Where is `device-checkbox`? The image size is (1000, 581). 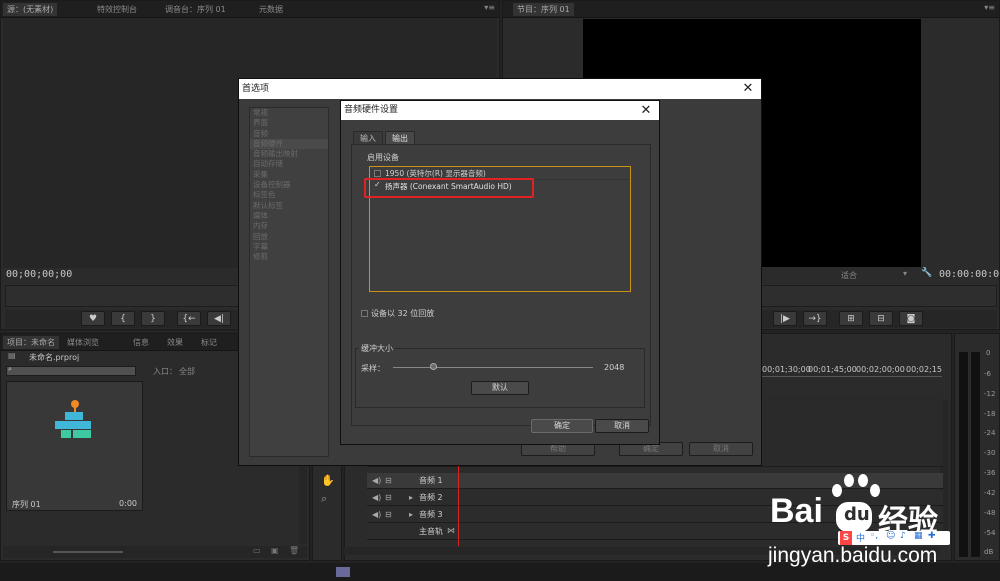
device-checkbox is located at coordinates (377, 173).